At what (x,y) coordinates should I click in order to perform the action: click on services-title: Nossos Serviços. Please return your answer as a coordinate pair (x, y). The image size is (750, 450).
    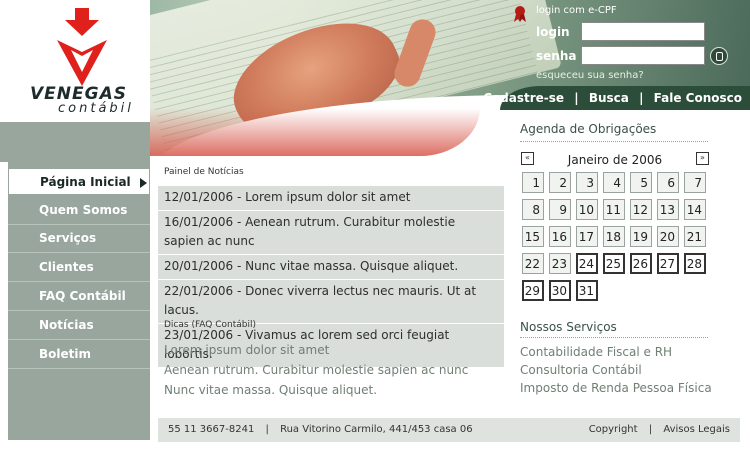
    Looking at the image, I should click on (568, 327).